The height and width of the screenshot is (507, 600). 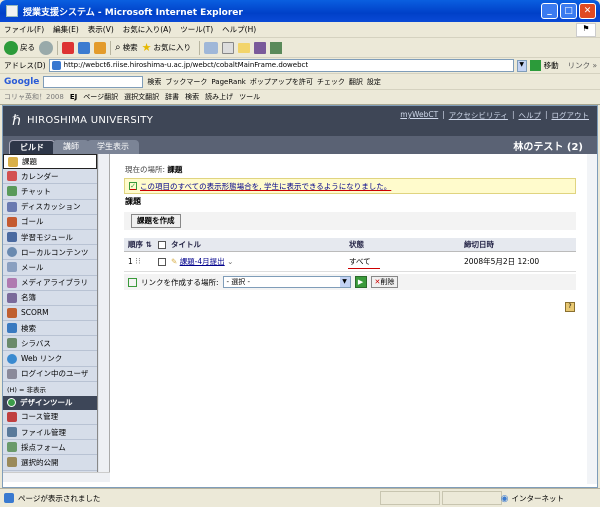 I want to click on sidebar-splitter: ◀▶, so click(x=104, y=313).